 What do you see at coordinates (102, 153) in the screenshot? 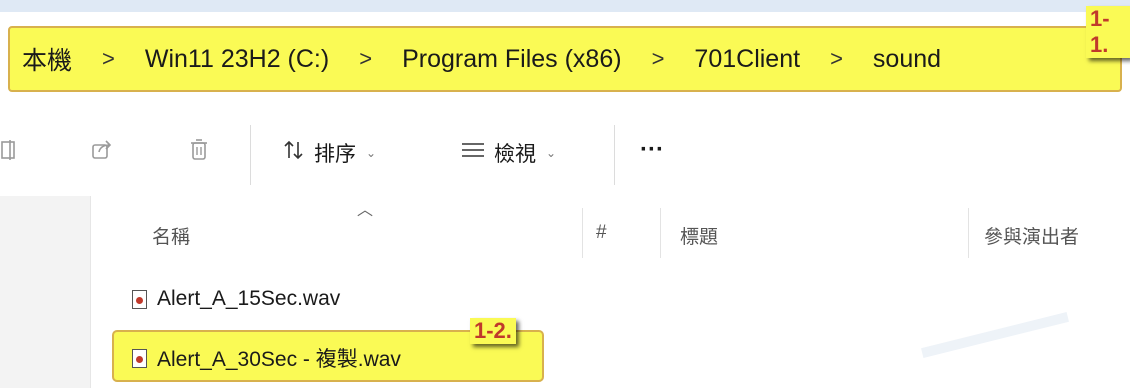
I see `share-icon` at bounding box center [102, 153].